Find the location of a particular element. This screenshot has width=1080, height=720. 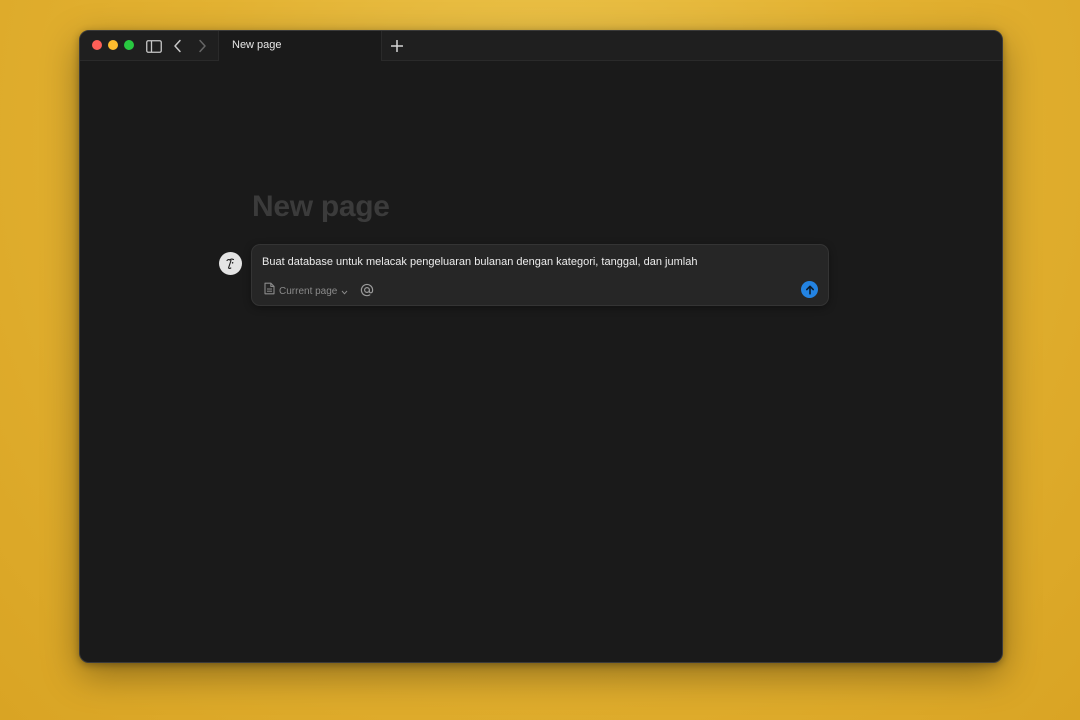

current-page-context-button: Current page is located at coordinates (306, 291).